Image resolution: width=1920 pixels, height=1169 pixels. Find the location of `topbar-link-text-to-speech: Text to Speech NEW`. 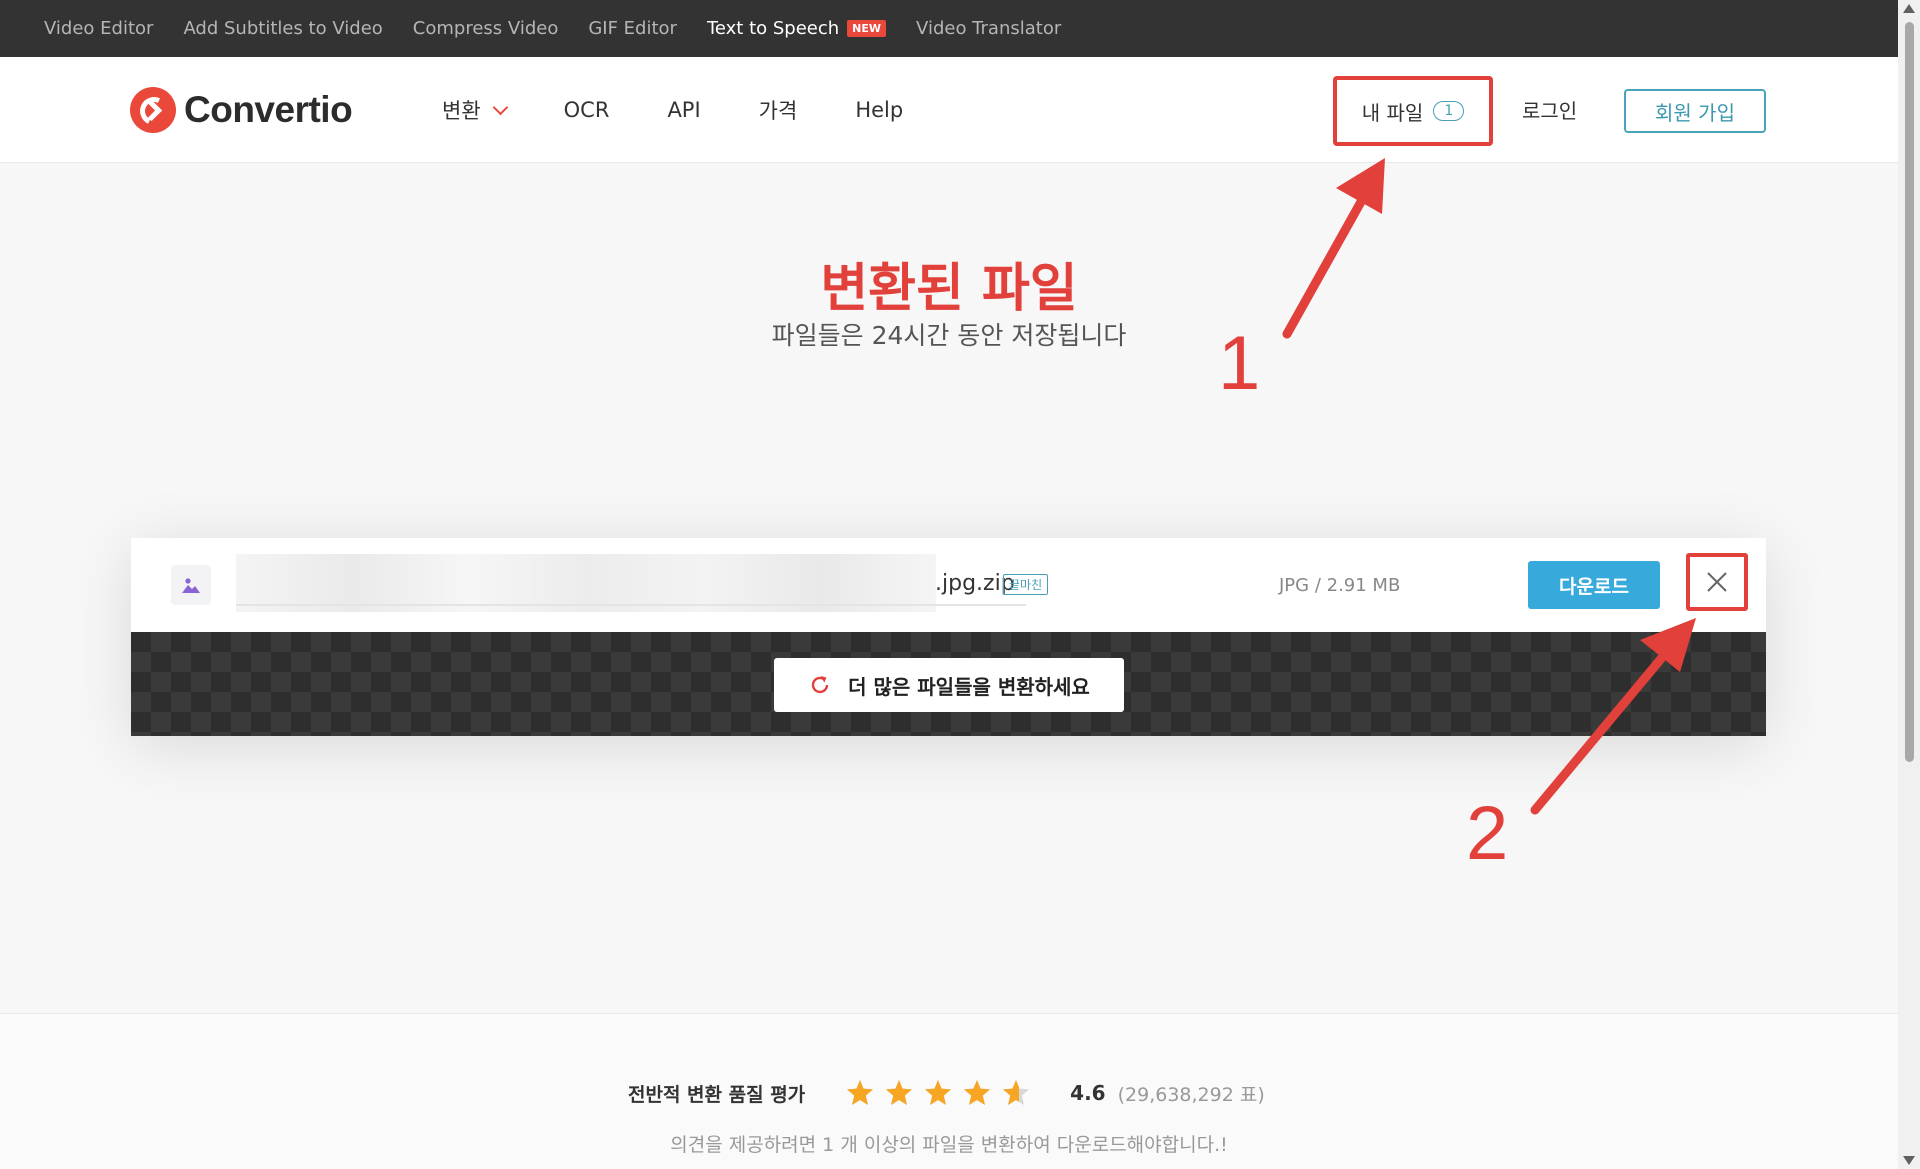

topbar-link-text-to-speech: Text to Speech NEW is located at coordinates (796, 28).